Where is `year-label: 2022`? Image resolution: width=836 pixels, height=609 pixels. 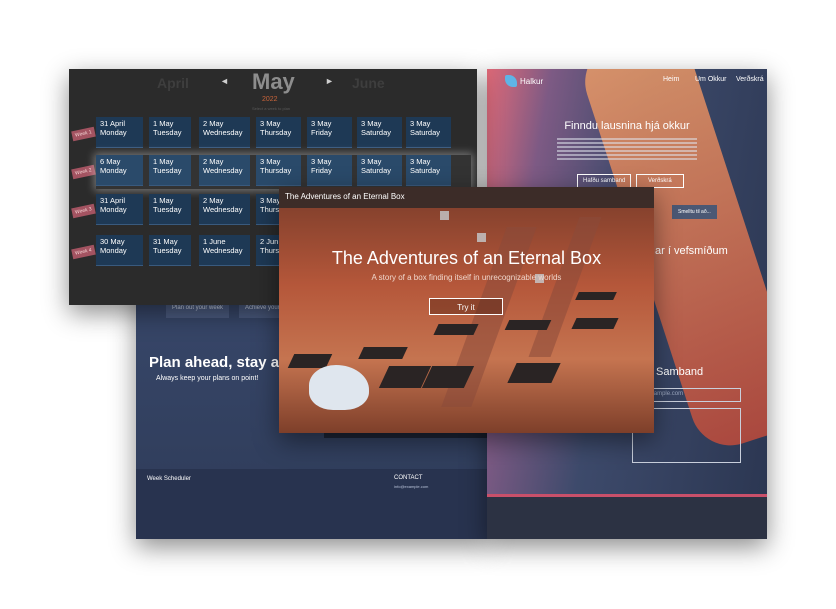
year-label: 2022 is located at coordinates (270, 99).